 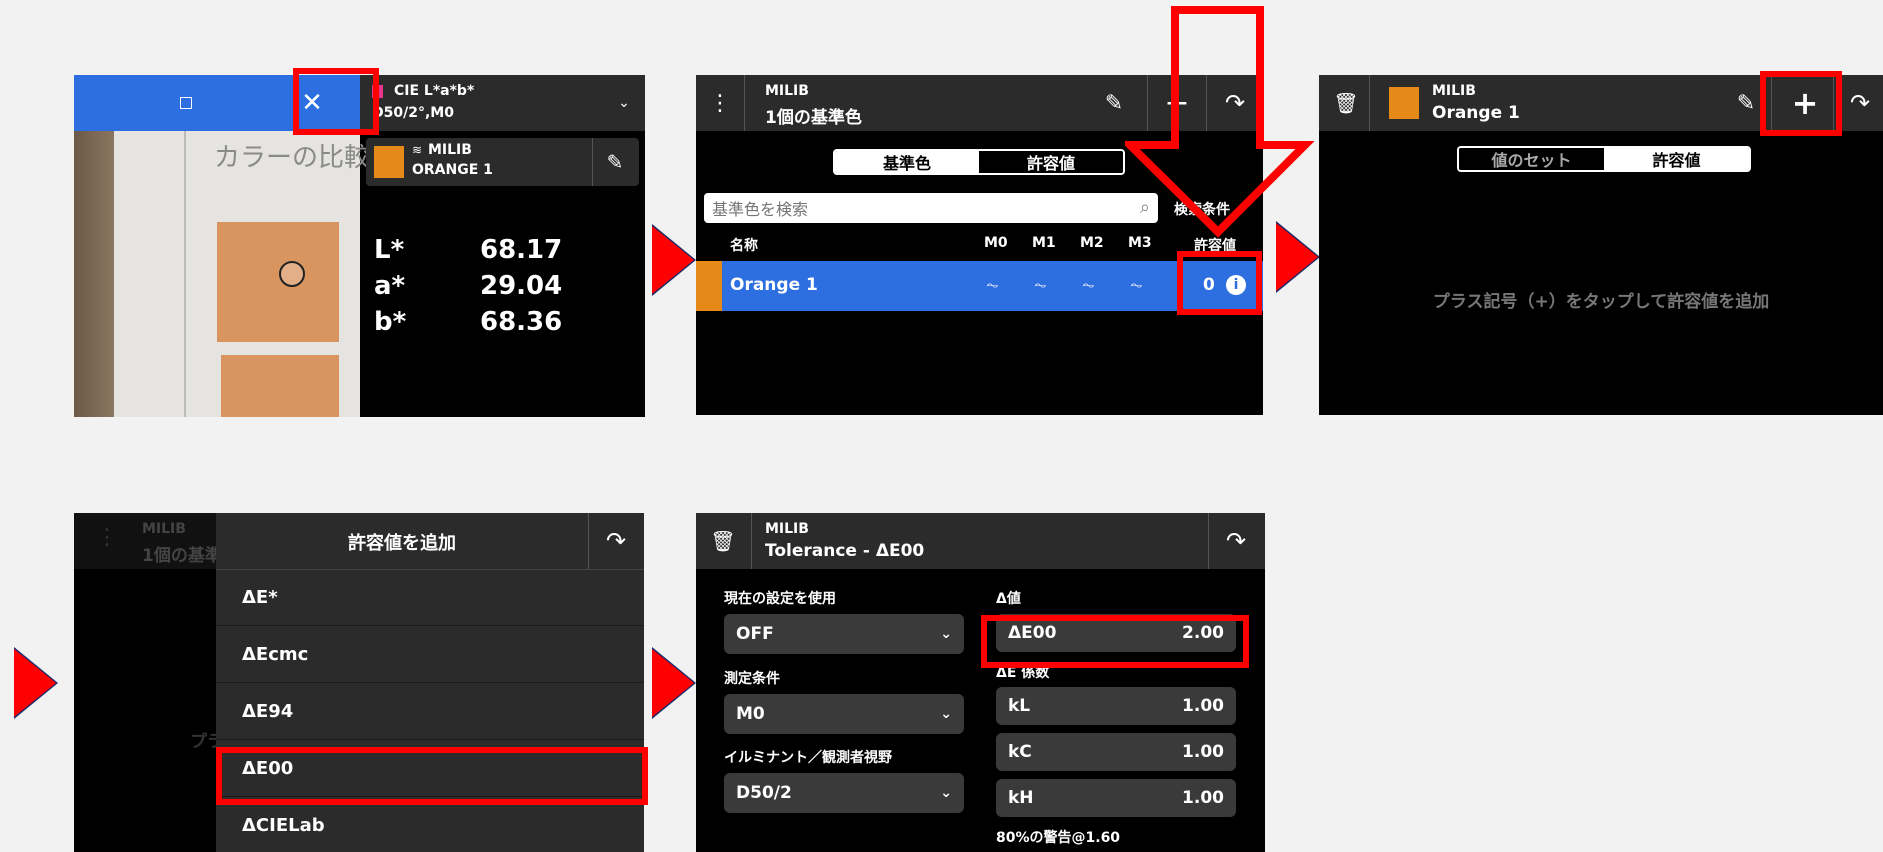 What do you see at coordinates (430, 655) in the screenshot?
I see `menu-item-decmc: ΔEcmc` at bounding box center [430, 655].